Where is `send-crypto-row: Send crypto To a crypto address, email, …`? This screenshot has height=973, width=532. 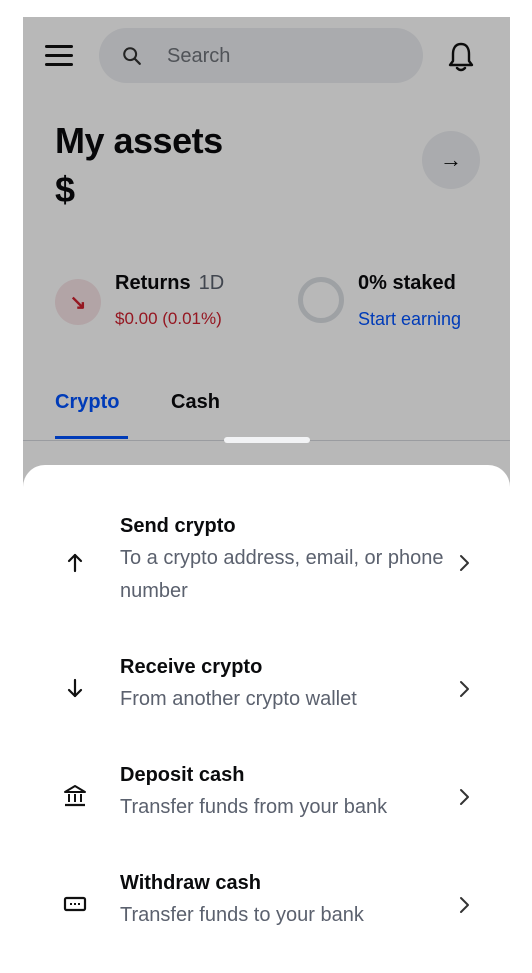 send-crypto-row: Send crypto To a crypto address, email, … is located at coordinates (266, 564).